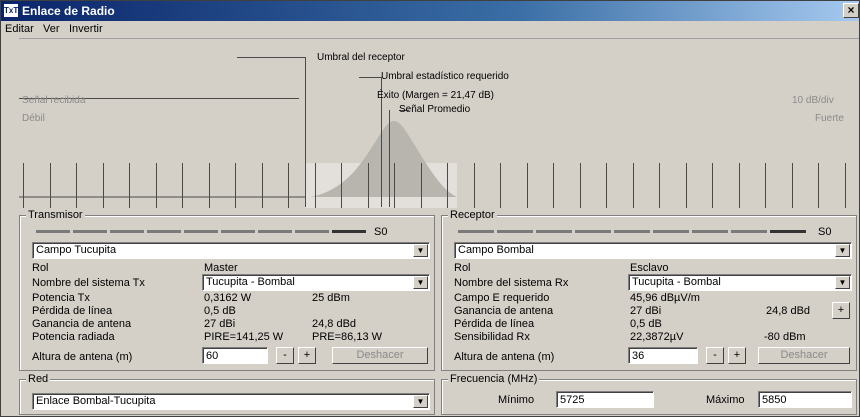  Describe the element at coordinates (511, 283) in the screenshot. I see `rx-system-label: Nombre del sistema Rx` at that location.